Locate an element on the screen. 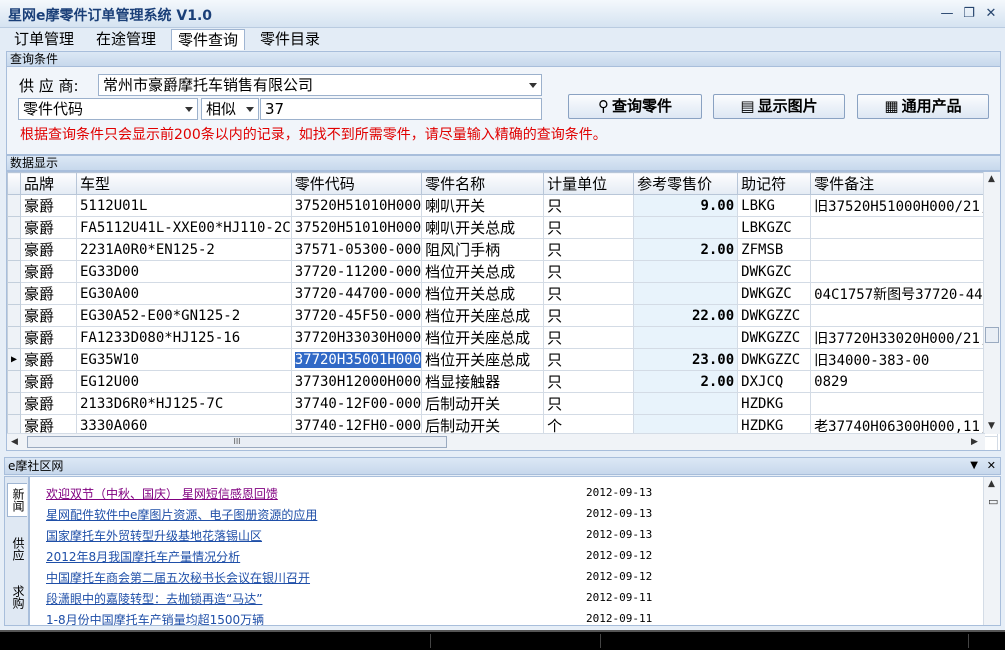 The height and width of the screenshot is (650, 1005). table-cell: DXJCQ is located at coordinates (774, 381).